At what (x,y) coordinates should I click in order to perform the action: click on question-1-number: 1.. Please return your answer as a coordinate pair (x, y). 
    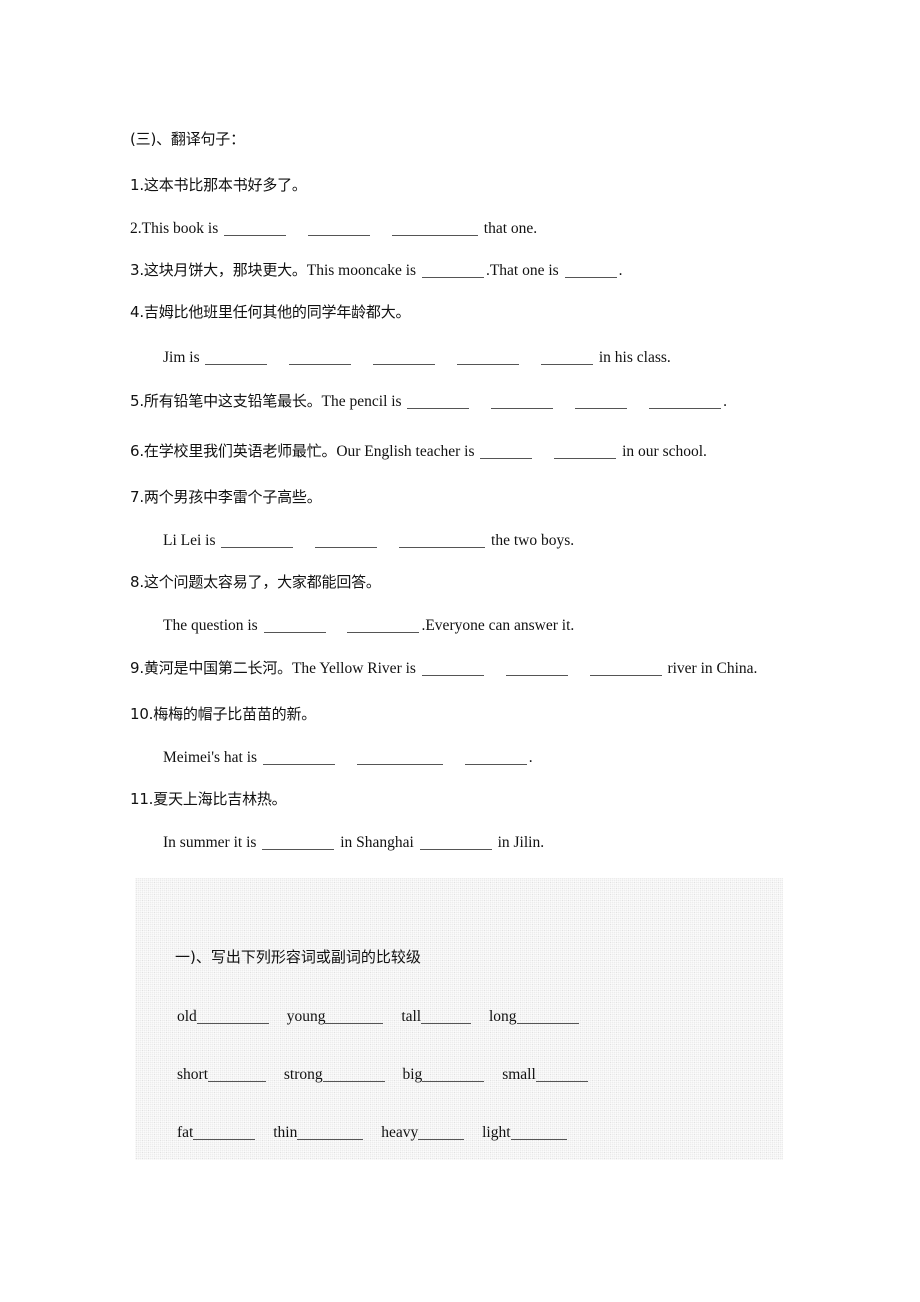
    Looking at the image, I should click on (137, 185).